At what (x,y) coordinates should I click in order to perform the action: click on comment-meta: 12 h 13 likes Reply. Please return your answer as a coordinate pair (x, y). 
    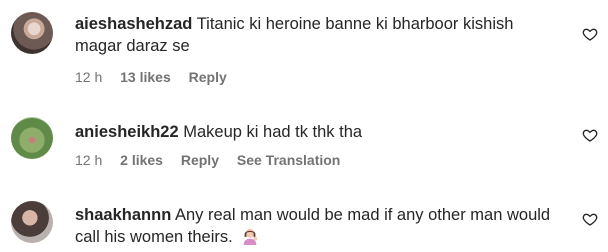
    Looking at the image, I should click on (158, 77).